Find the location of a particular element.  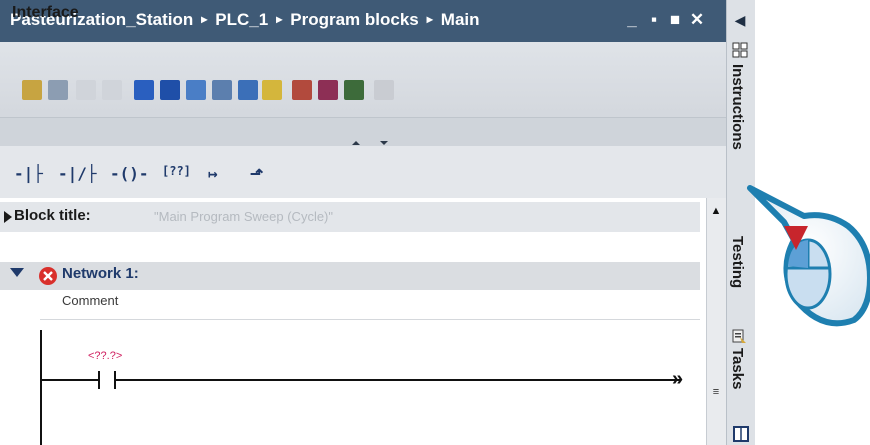

go-to-next-error-icon is located at coordinates (328, 90).